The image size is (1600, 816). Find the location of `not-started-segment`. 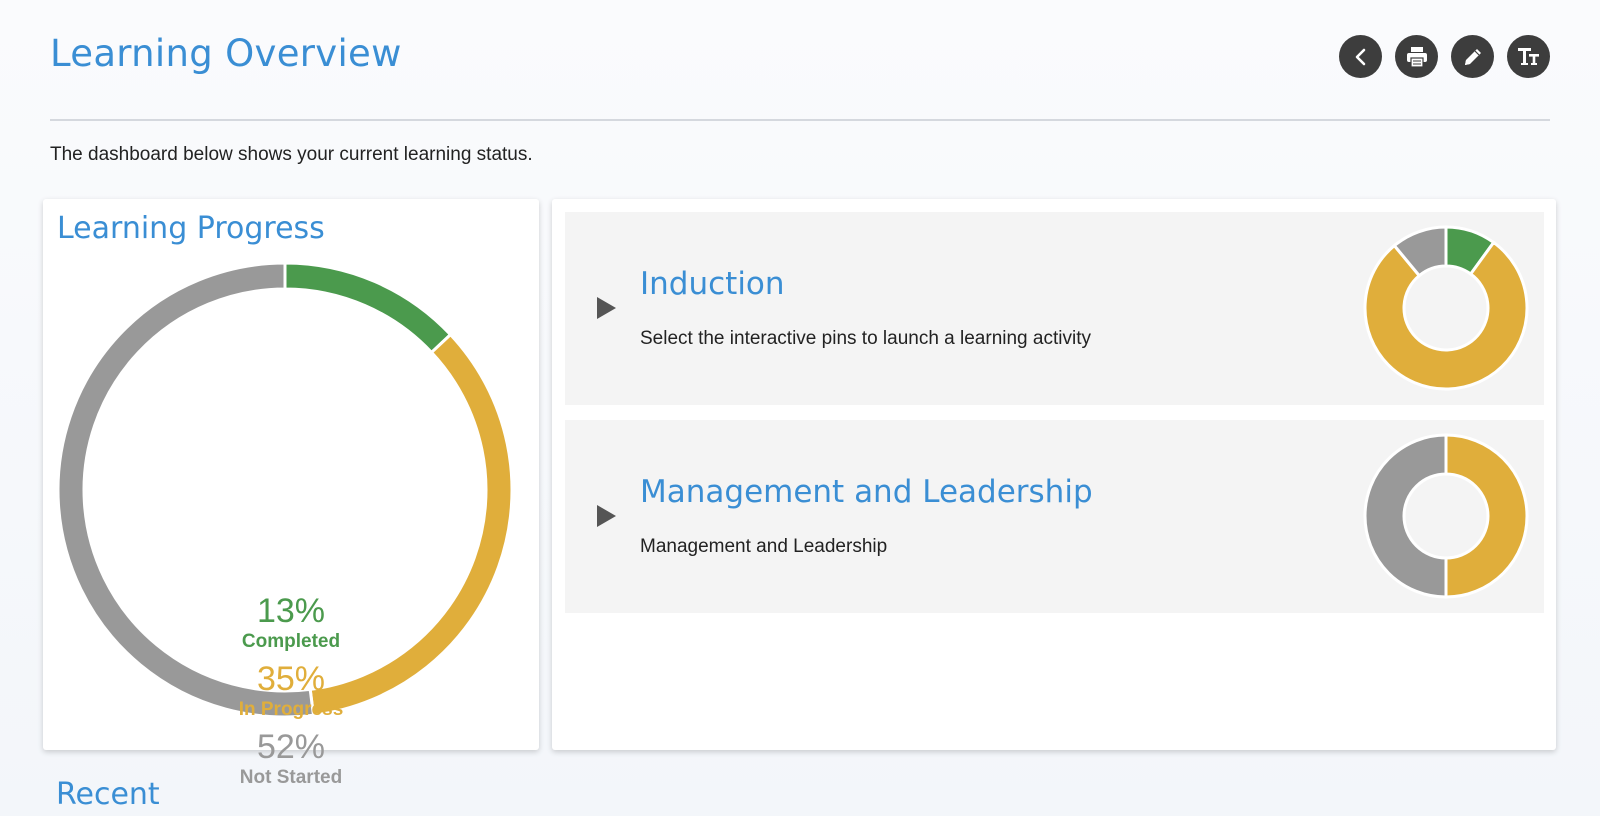

not-started-segment is located at coordinates (1405, 516).